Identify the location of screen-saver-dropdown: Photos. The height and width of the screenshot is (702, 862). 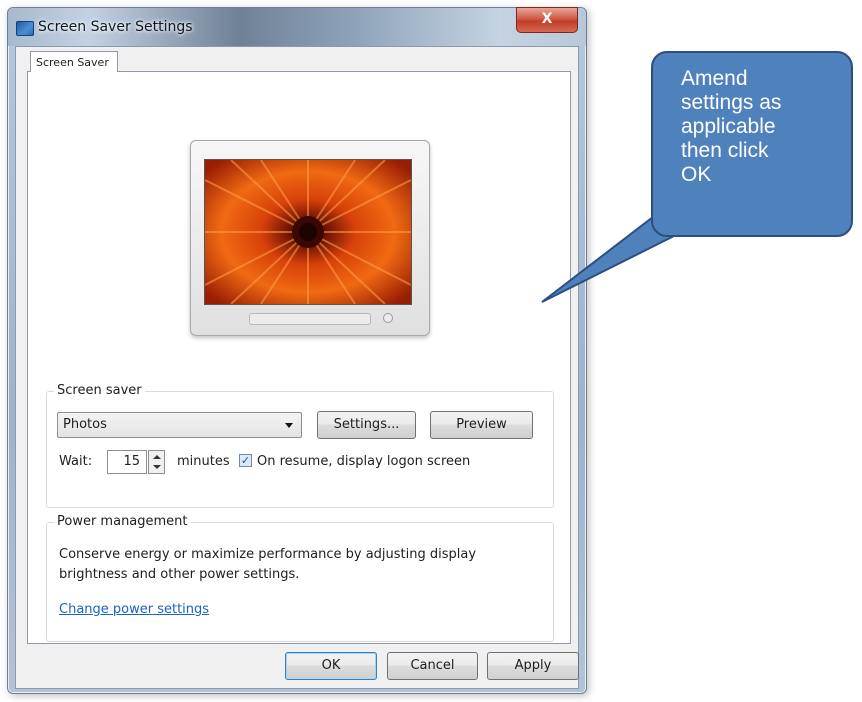
(179, 425).